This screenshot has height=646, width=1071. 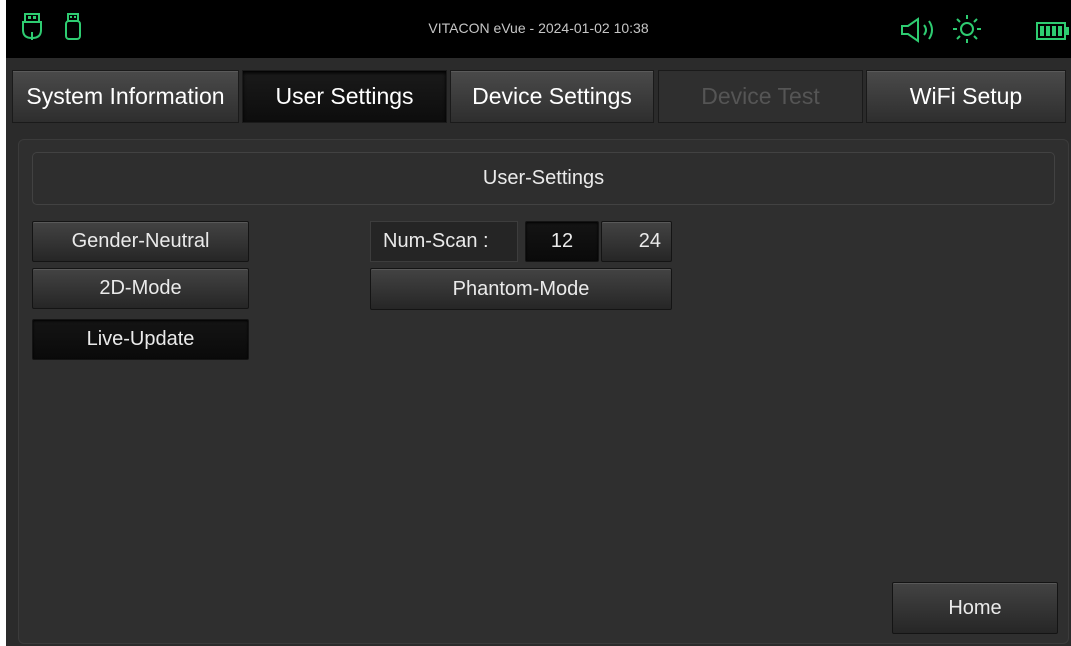 I want to click on gender-neutral-button: Gender-Neutral, so click(x=140, y=241).